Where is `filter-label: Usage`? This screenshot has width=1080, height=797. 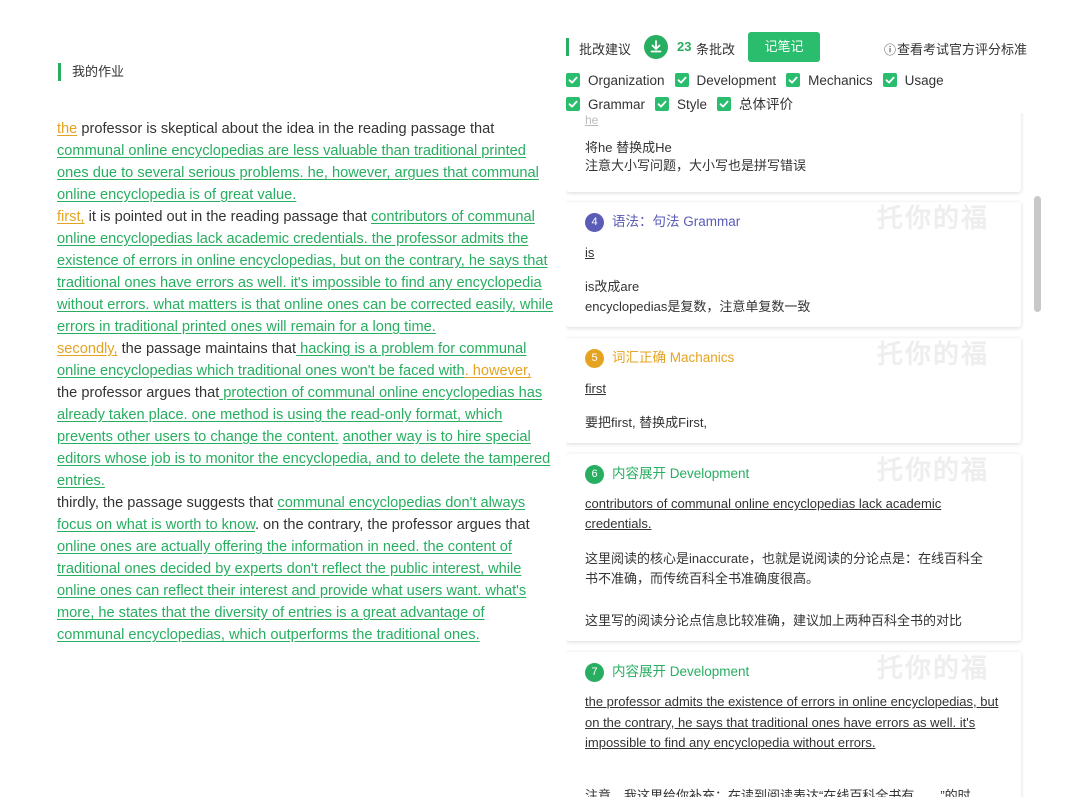
filter-label: Usage is located at coordinates (924, 80).